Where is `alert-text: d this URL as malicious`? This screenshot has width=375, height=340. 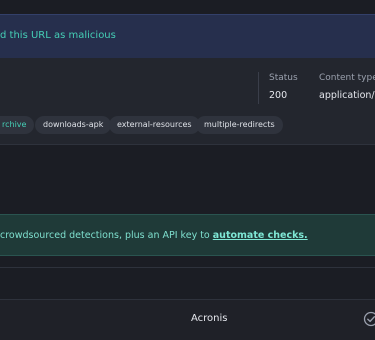 alert-text: d this URL as malicious is located at coordinates (58, 35).